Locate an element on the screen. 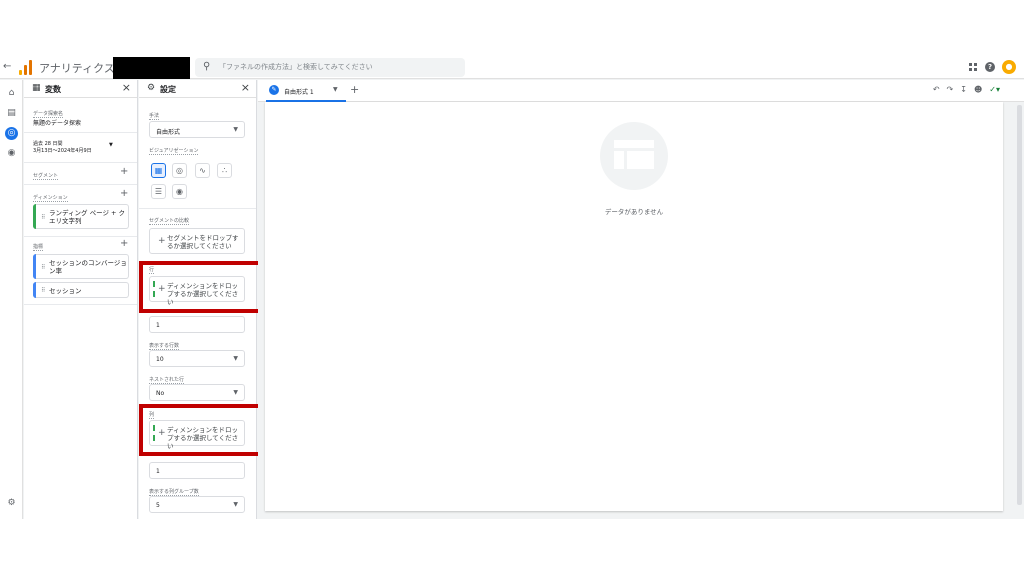 This screenshot has height=576, width=1024. date-range-label: 過去 28 日間 is located at coordinates (48, 144).